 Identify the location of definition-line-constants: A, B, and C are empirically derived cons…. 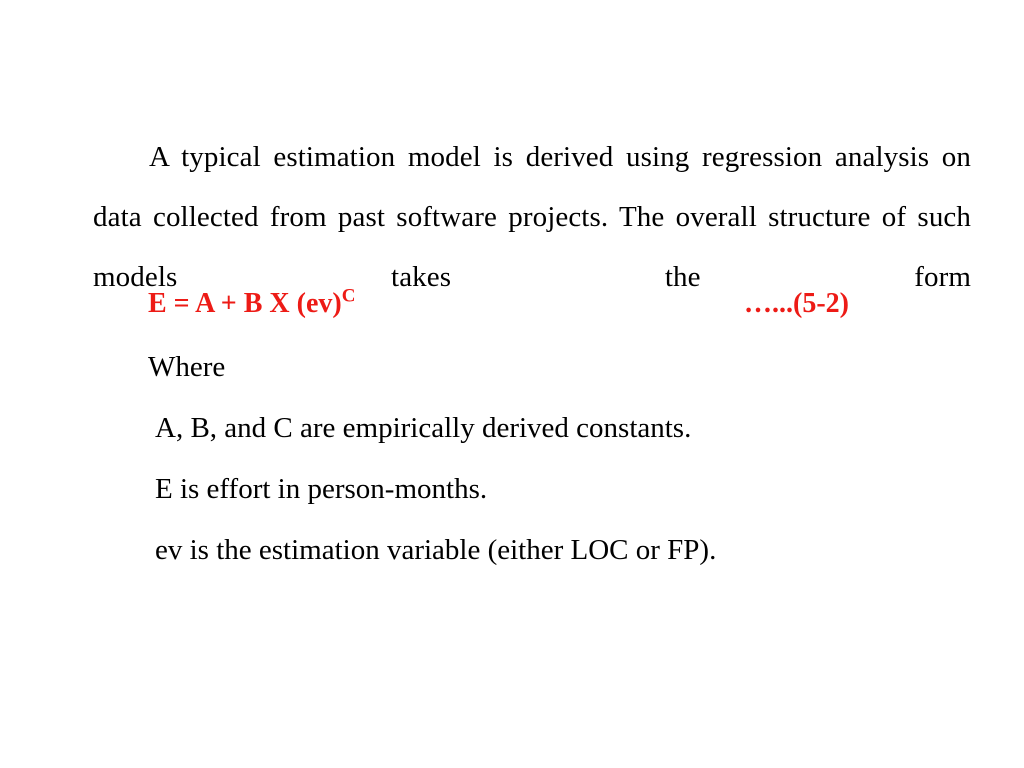
(423, 428).